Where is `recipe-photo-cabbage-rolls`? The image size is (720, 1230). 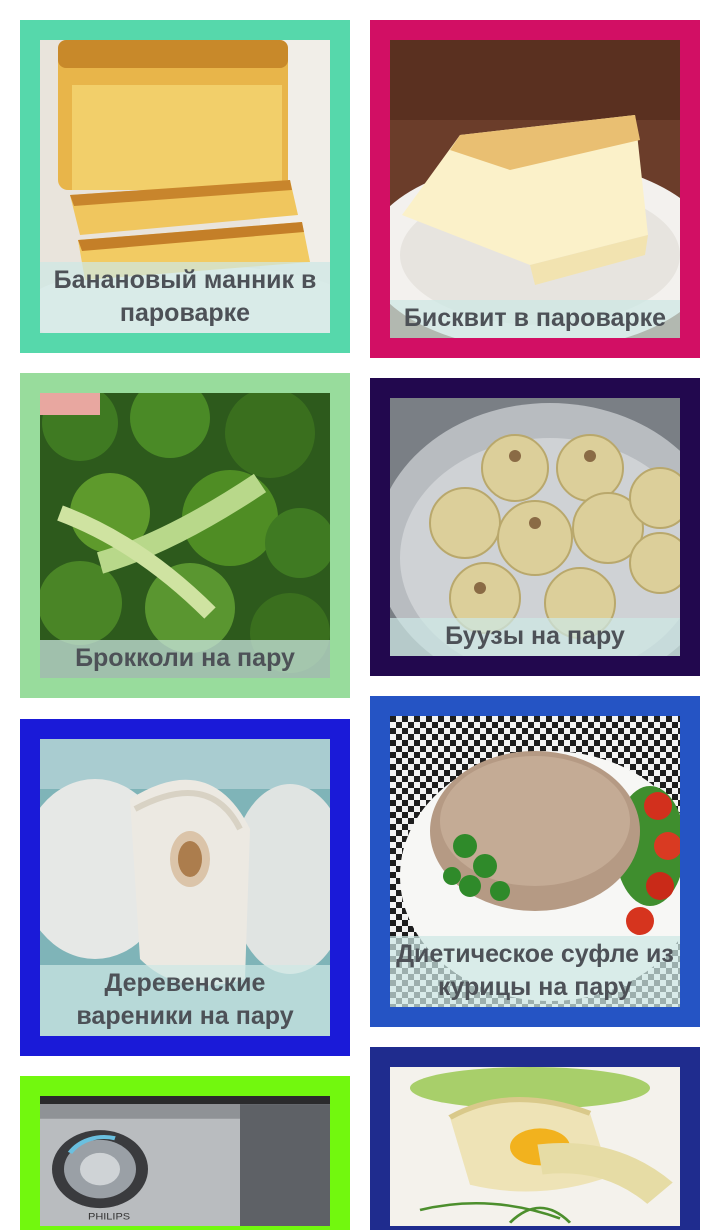
recipe-photo-cabbage-rolls is located at coordinates (535, 1146).